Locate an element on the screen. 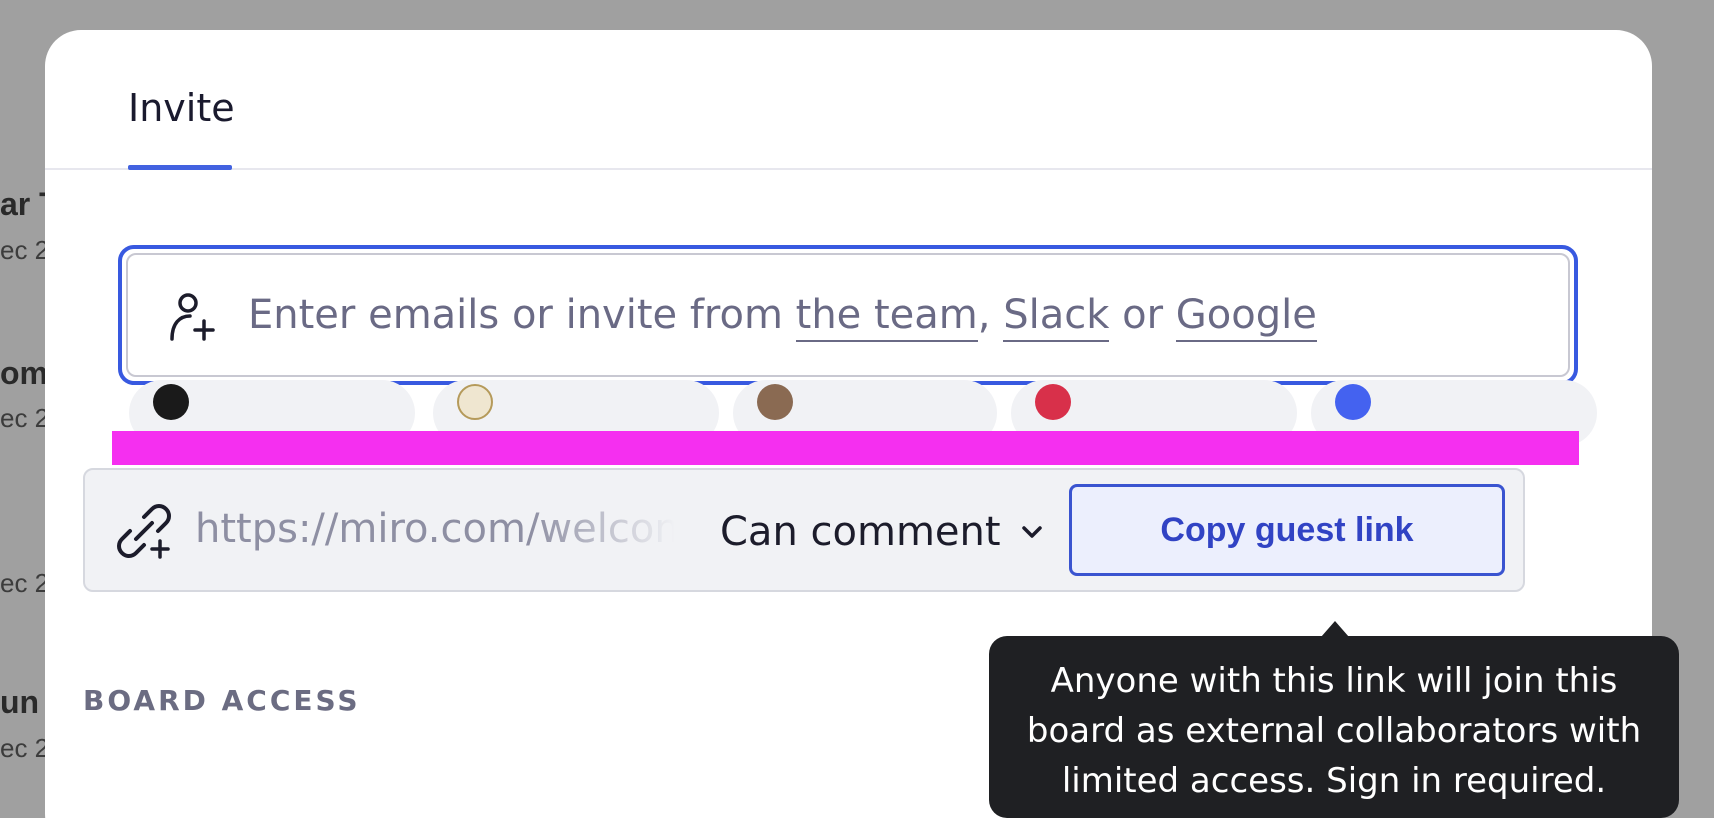 The image size is (1714, 818). board-access-heading: BOARD ACCESS is located at coordinates (222, 700).